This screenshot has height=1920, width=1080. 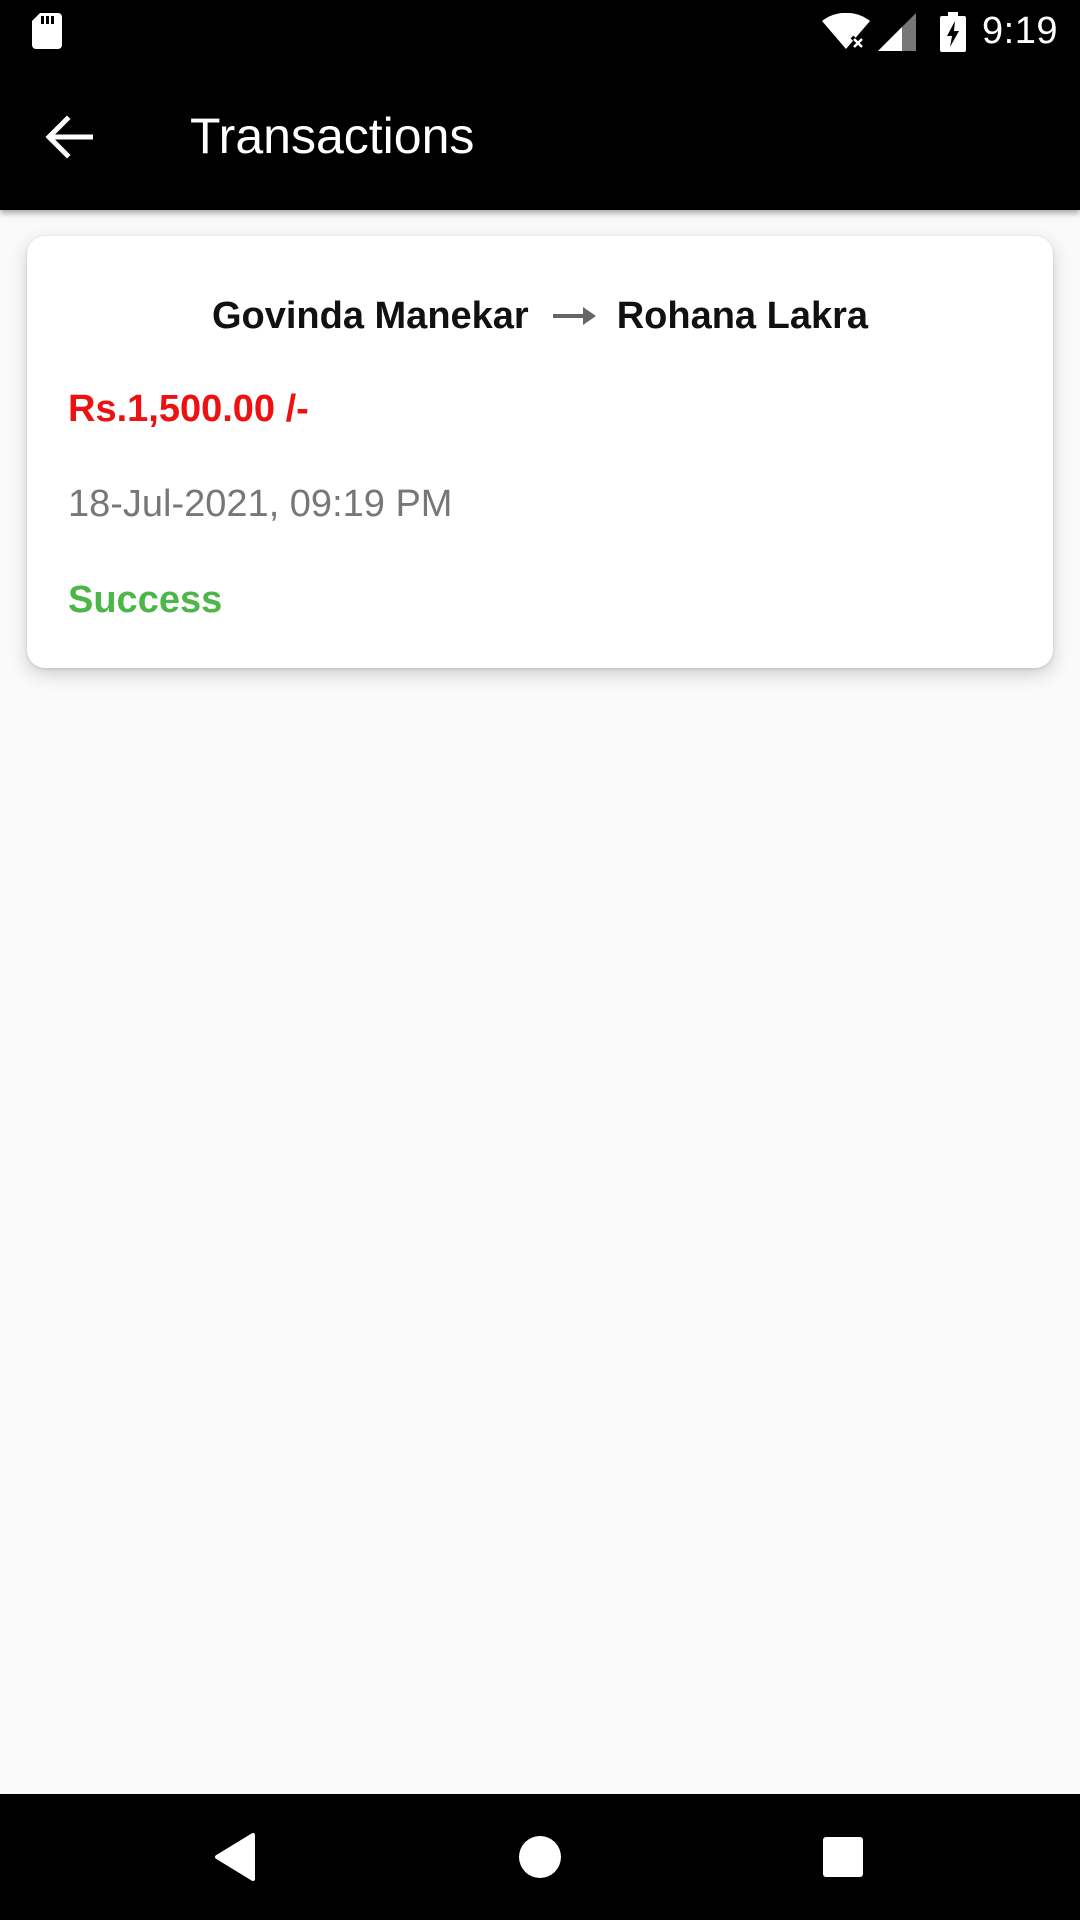 I want to click on transaction-datetime: 18-Jul-2021, 09:19 PM, so click(x=260, y=504).